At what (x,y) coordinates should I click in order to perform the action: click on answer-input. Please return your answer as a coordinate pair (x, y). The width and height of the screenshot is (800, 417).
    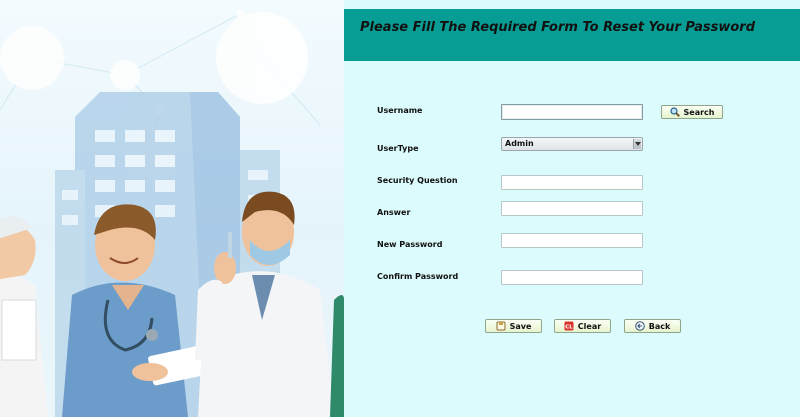
    Looking at the image, I should click on (572, 208).